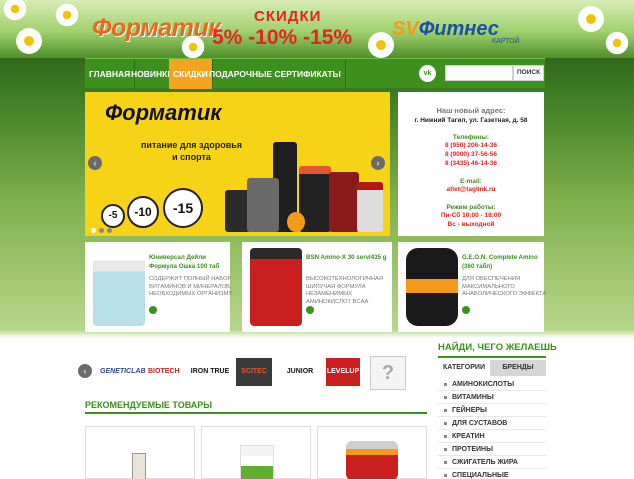 This screenshot has width=634, height=479. I want to click on orange-slice, so click(296, 222).